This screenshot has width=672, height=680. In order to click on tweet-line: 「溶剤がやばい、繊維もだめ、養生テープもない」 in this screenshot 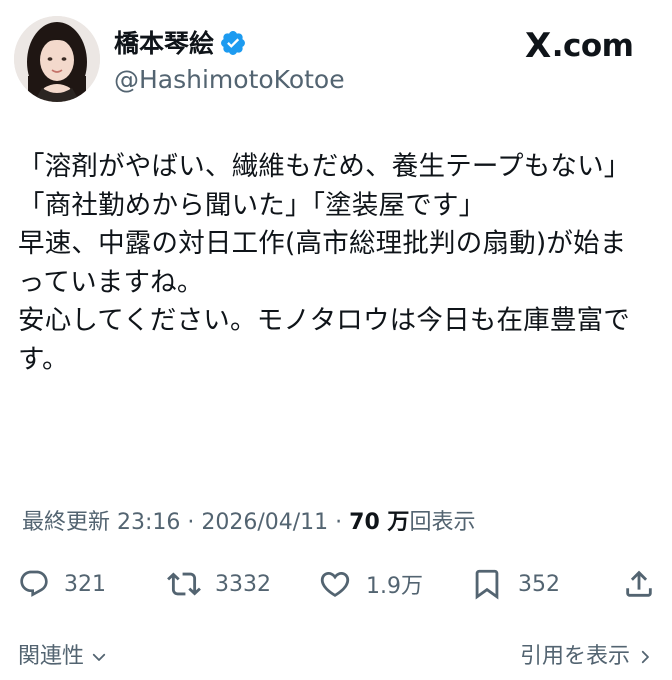, I will do `click(324, 166)`.